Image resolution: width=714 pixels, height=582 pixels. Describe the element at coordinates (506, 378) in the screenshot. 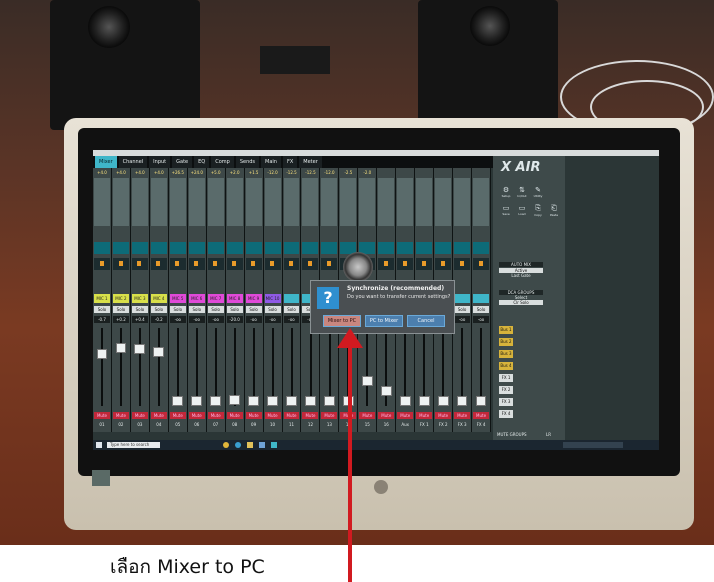

I see `dca-button: FX 1` at that location.